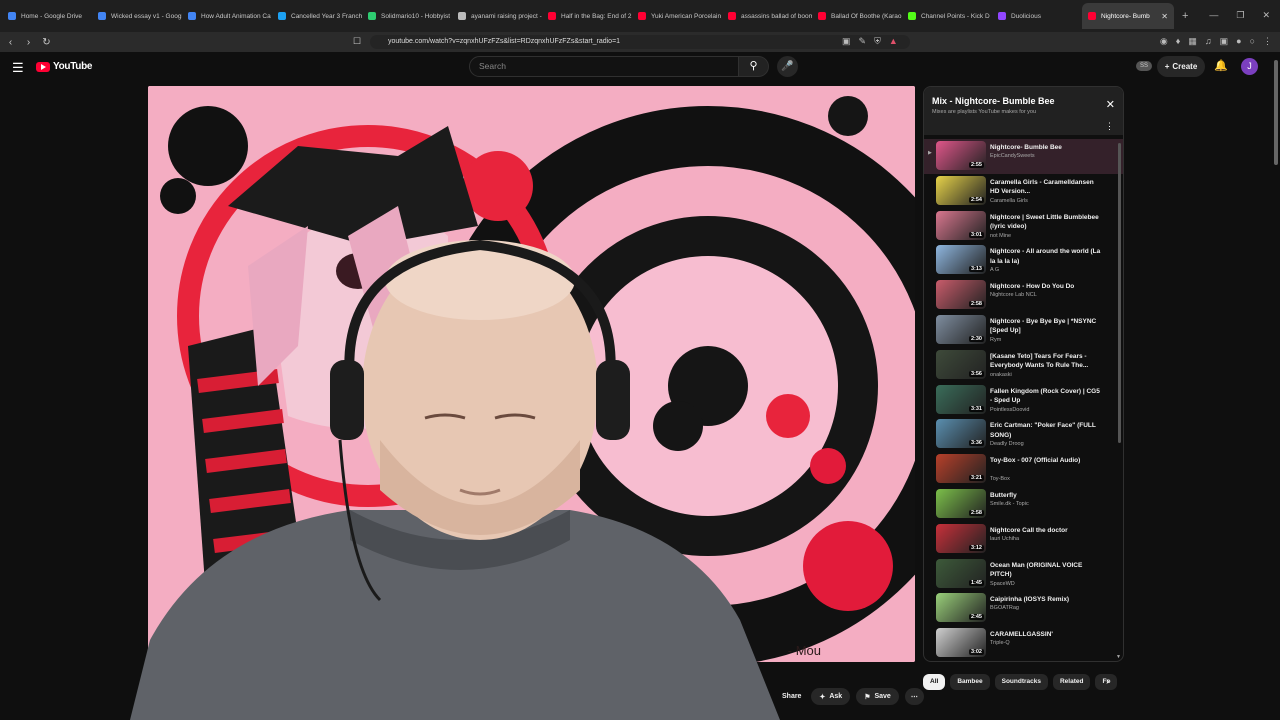 The width and height of the screenshot is (1280, 720). Describe the element at coordinates (857, 16) in the screenshot. I see `browser-tab: Ballad Of Boothe (Karao` at that location.